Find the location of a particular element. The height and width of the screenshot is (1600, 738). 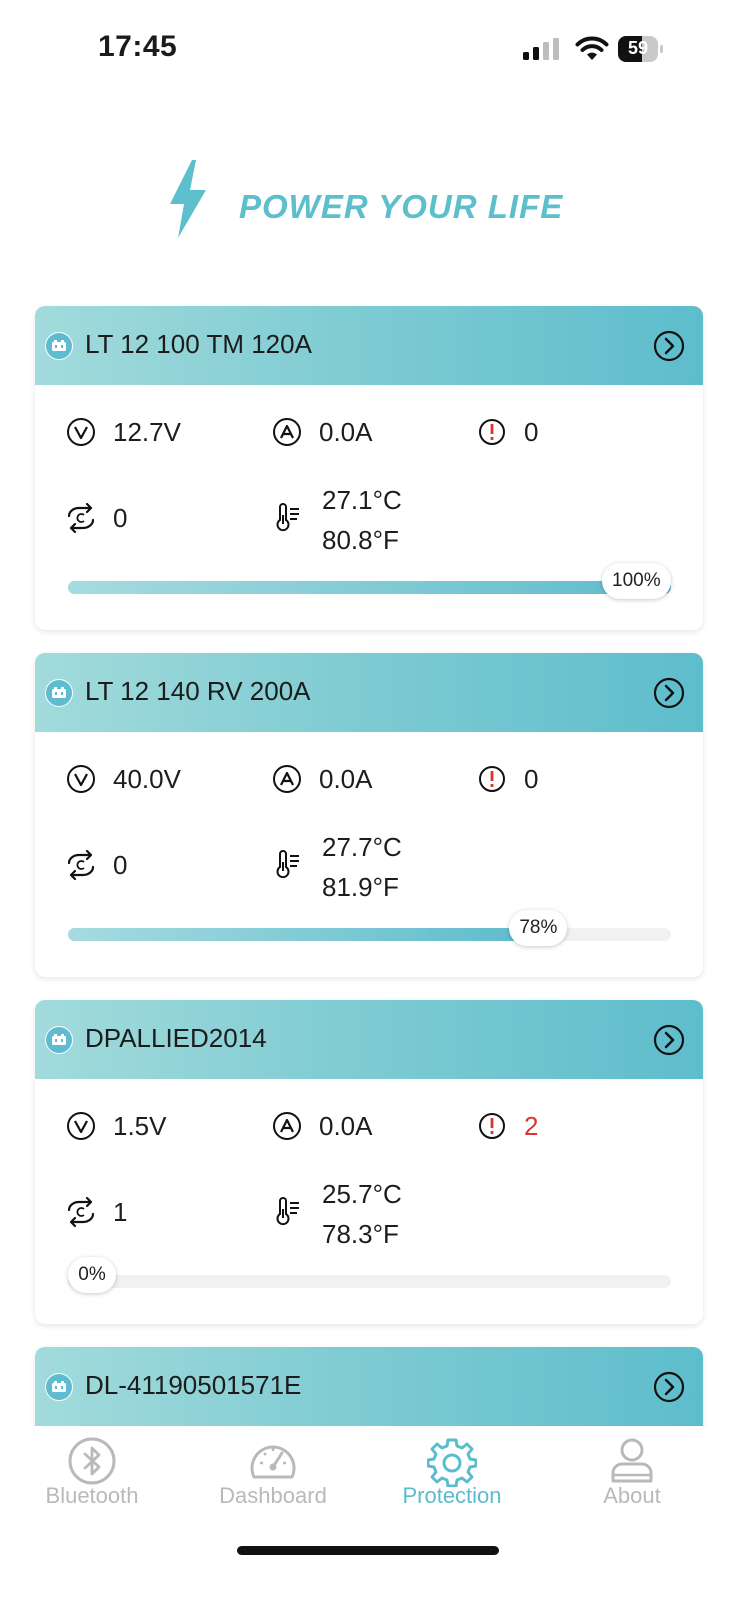

device-name: DL-41190501571E is located at coordinates (193, 1385).